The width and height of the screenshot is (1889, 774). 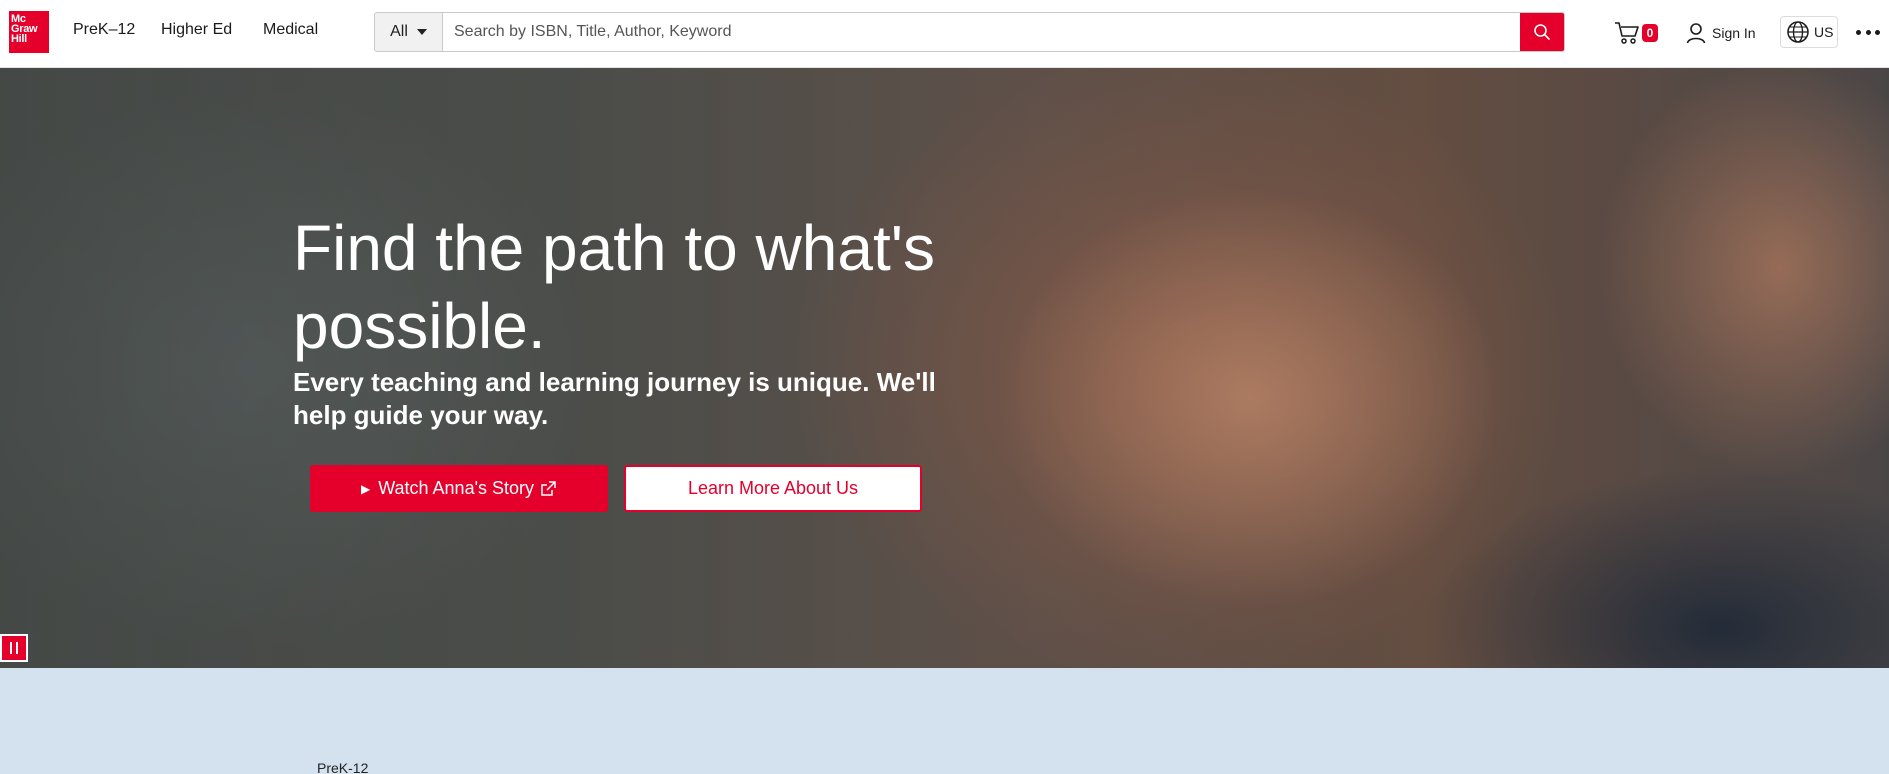 I want to click on nav-prek12: PreK–12, so click(x=104, y=30).